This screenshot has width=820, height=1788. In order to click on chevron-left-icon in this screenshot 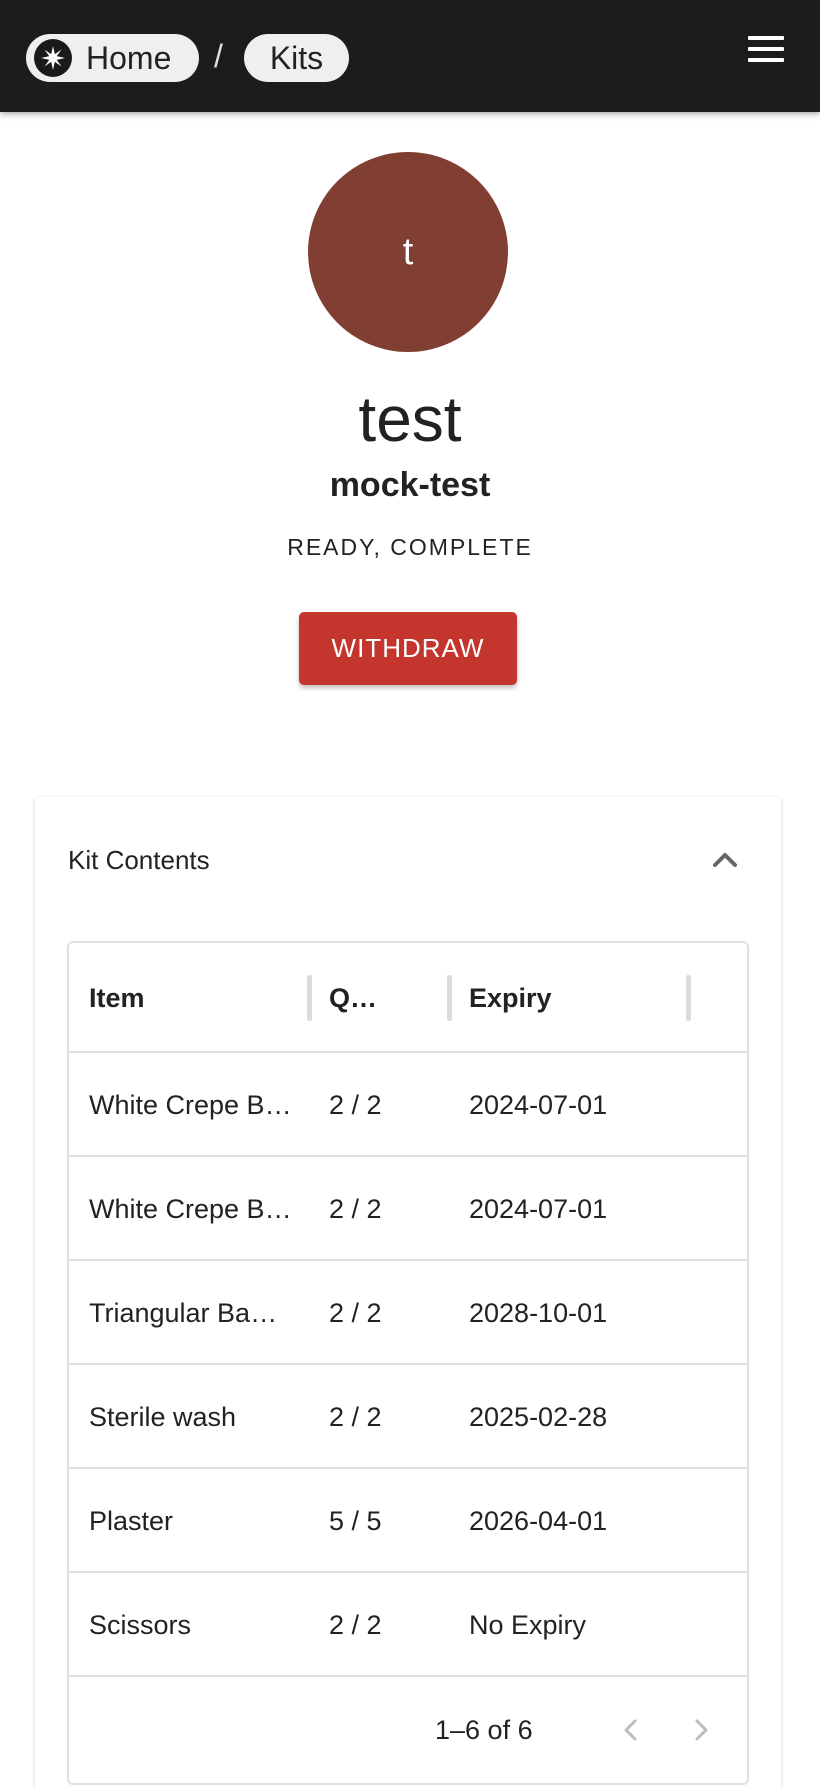, I will do `click(631, 1730)`.